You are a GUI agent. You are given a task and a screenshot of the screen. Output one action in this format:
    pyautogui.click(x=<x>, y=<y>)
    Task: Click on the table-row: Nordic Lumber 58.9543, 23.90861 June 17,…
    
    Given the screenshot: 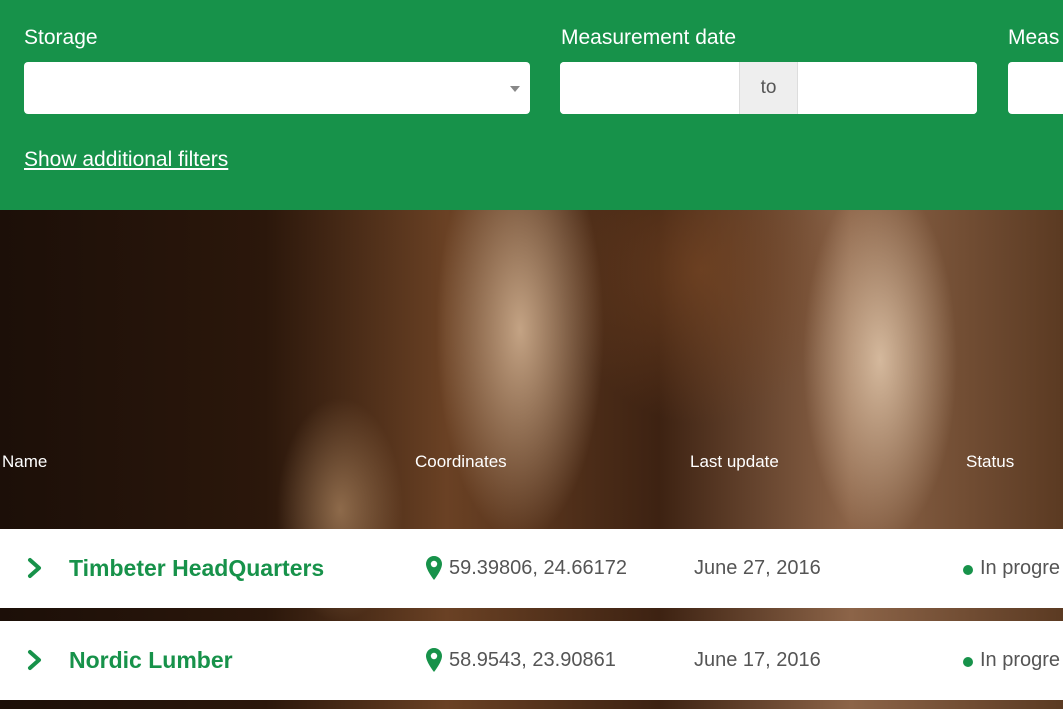 What is the action you would take?
    pyautogui.click(x=531, y=660)
    